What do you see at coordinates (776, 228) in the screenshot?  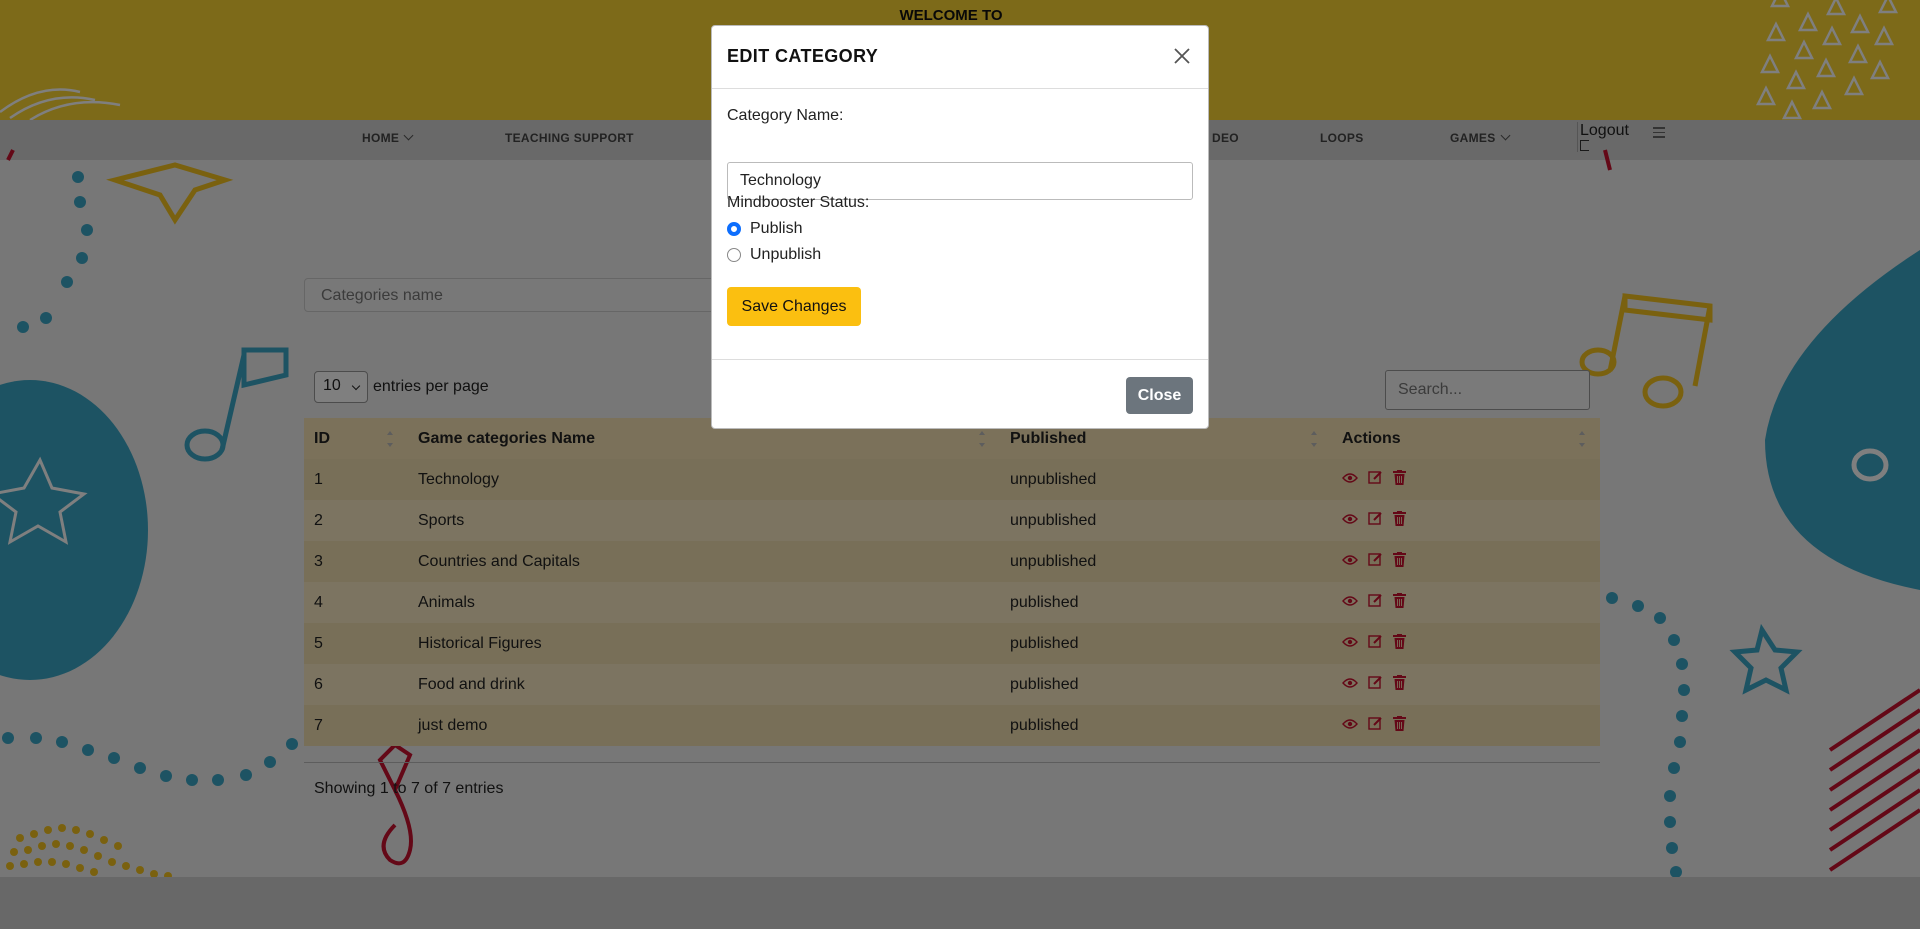 I see `publish-radio-label: Publish` at bounding box center [776, 228].